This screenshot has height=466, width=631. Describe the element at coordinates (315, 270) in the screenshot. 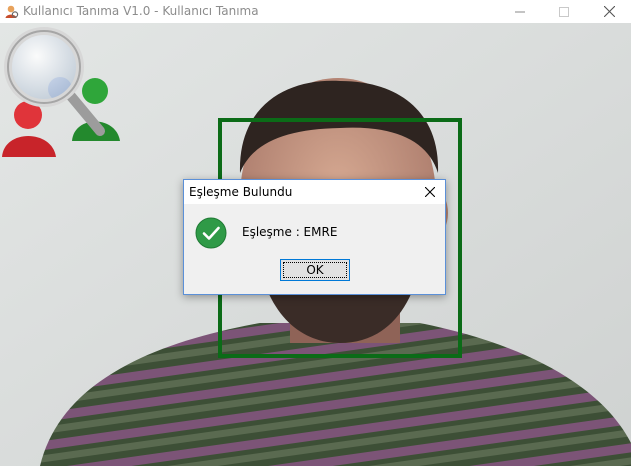

I see `ok-button: OK` at that location.